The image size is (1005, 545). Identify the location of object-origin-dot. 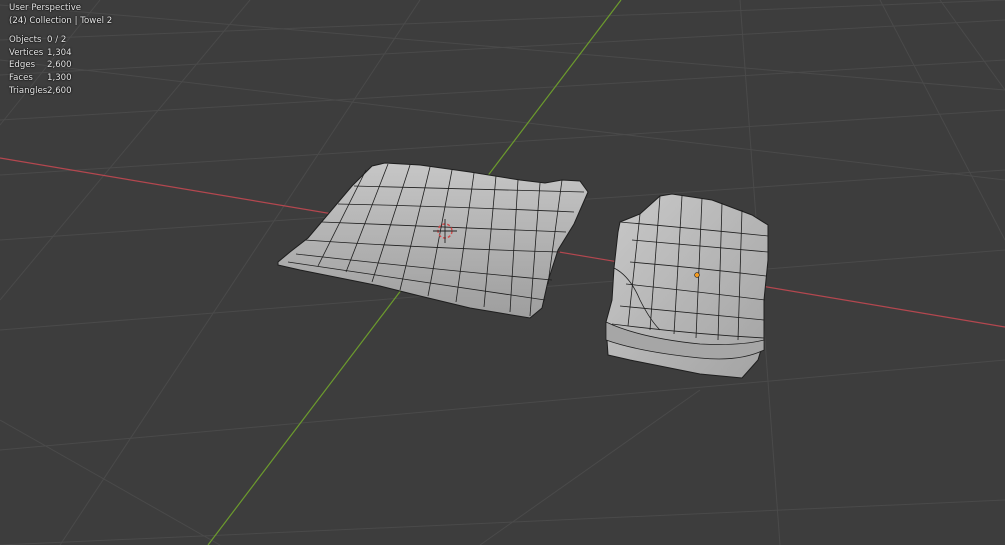
(697, 275).